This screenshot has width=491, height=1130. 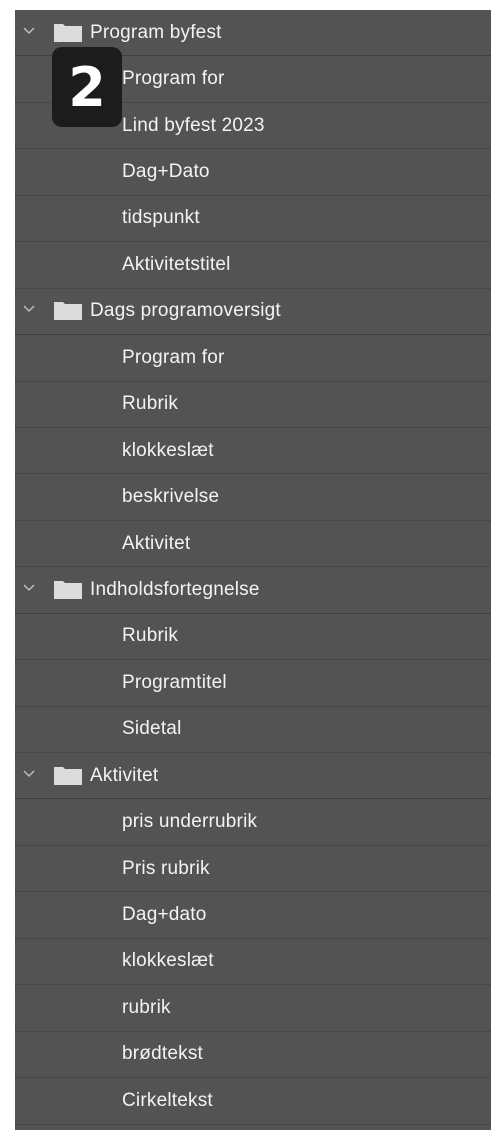 What do you see at coordinates (175, 589) in the screenshot?
I see `group-label: Indholdsfortegnelse` at bounding box center [175, 589].